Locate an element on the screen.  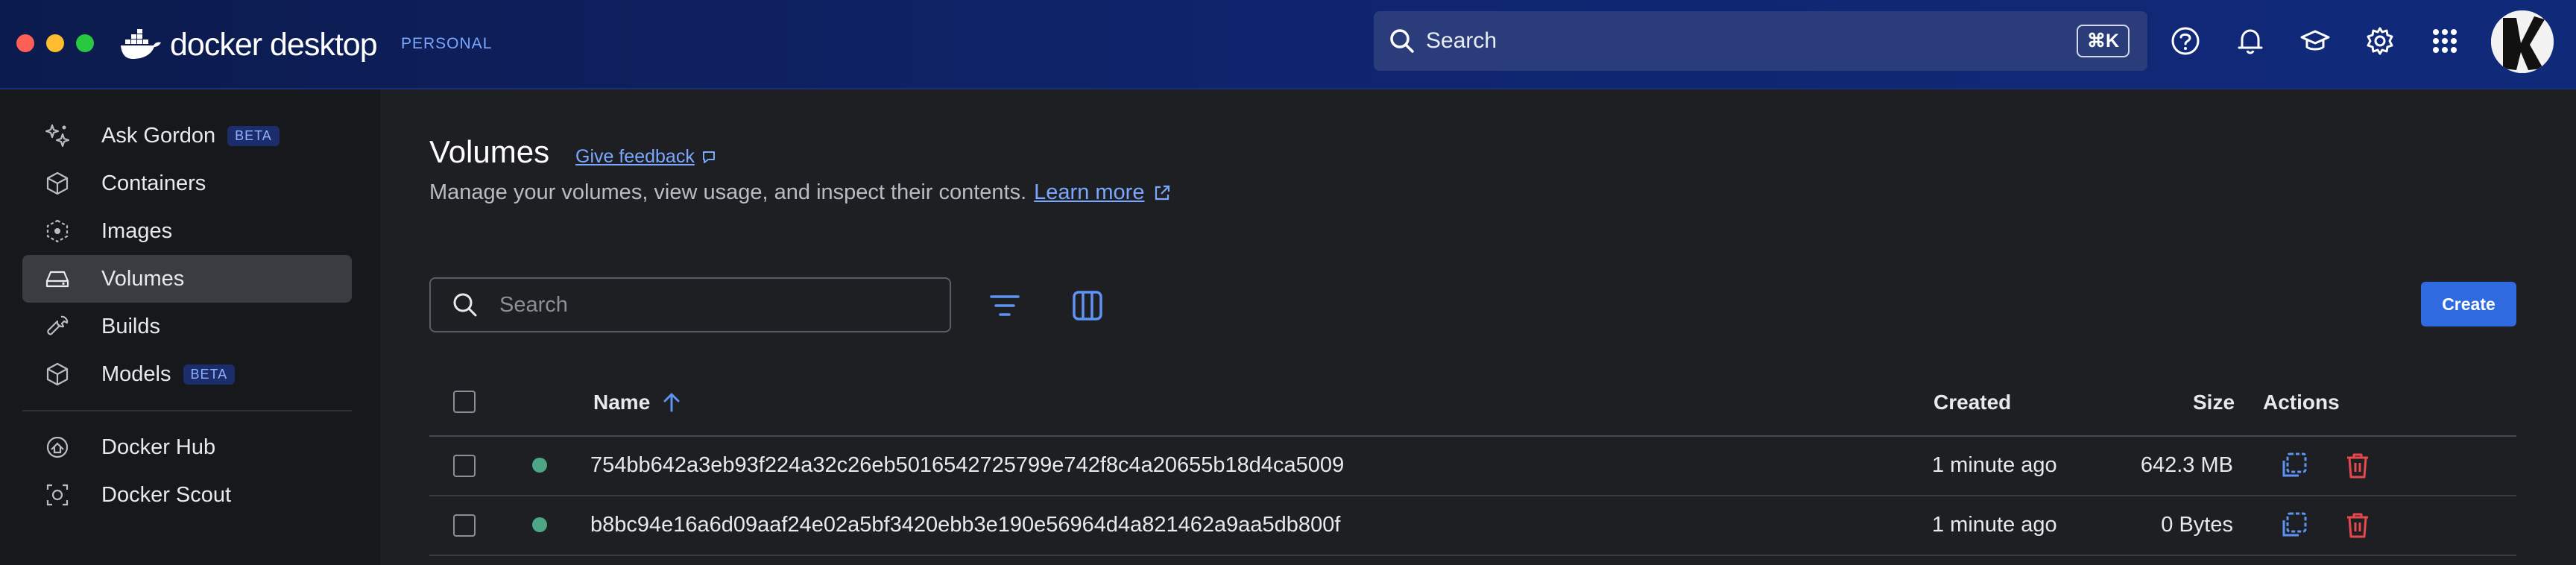
page-title: Volumes is located at coordinates (489, 151).